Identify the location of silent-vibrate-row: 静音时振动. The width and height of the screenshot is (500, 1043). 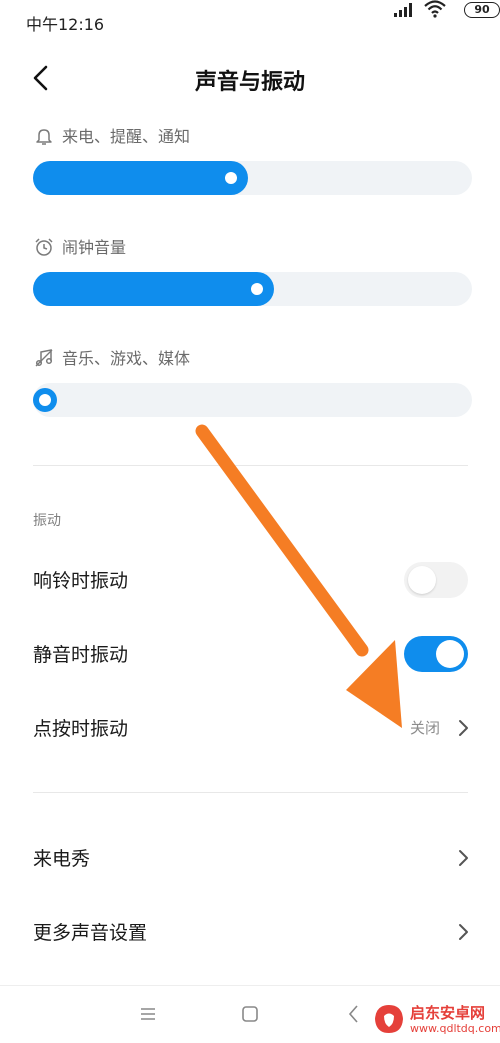
(250, 654).